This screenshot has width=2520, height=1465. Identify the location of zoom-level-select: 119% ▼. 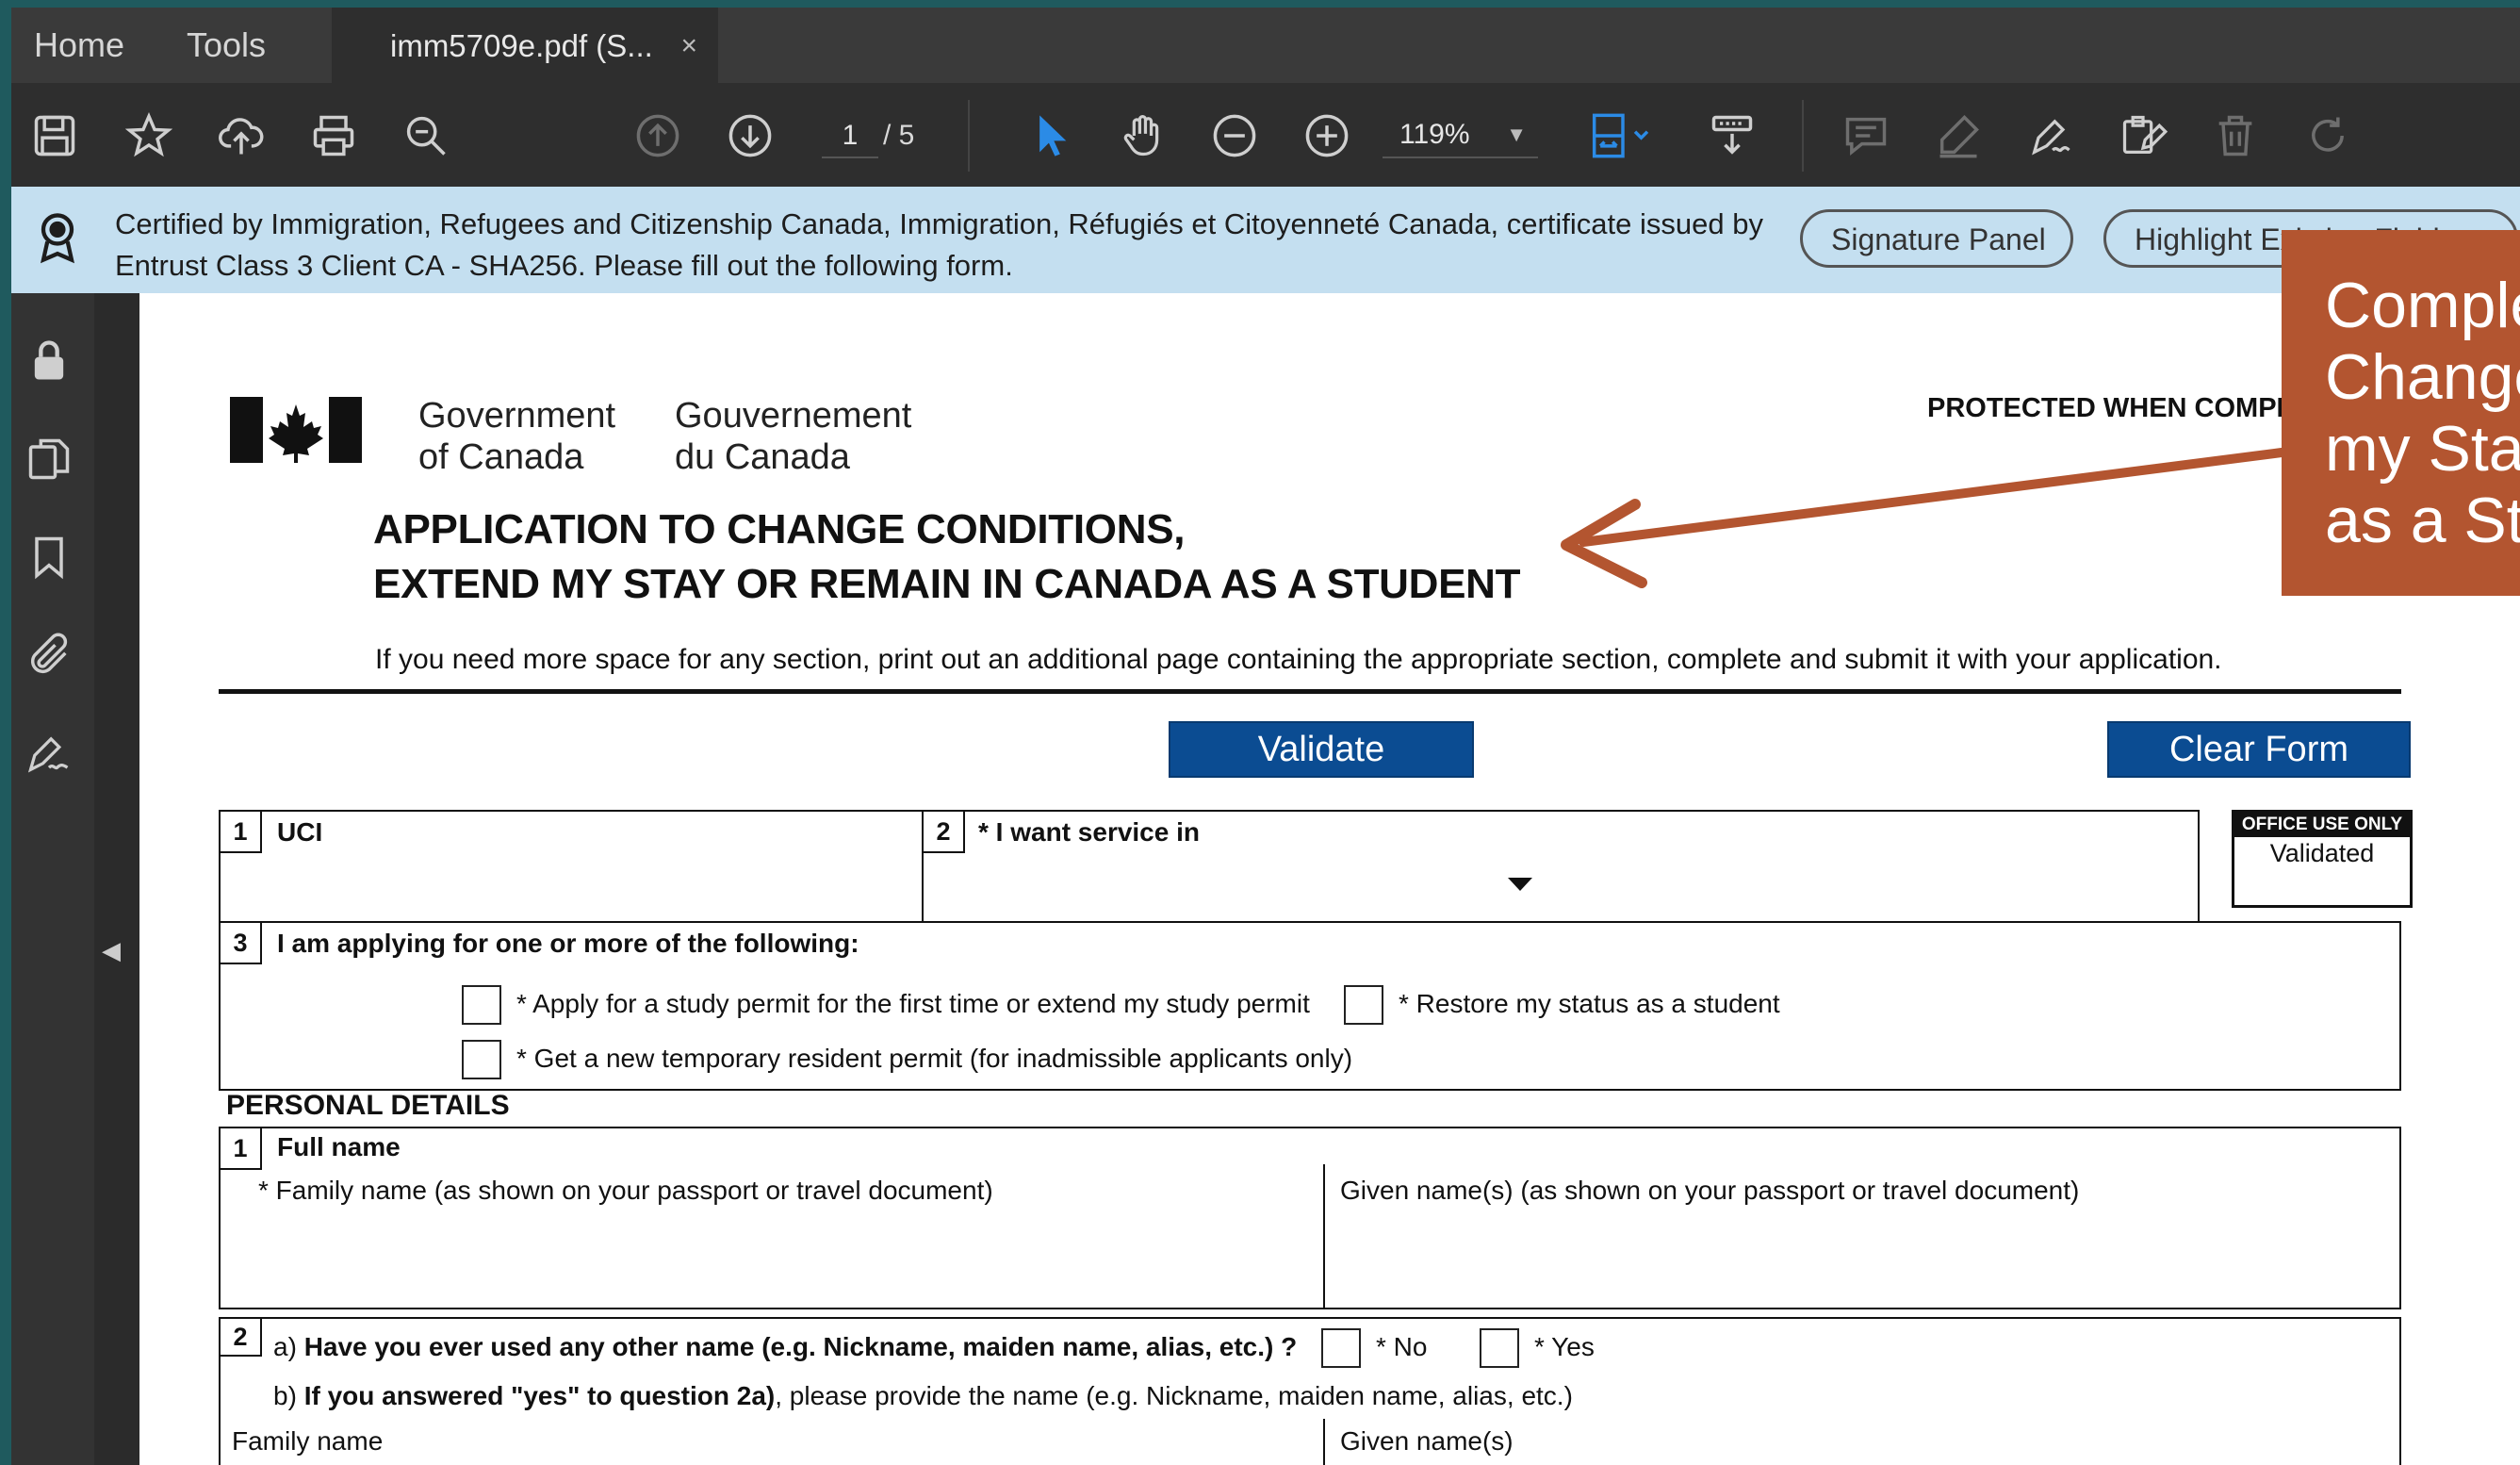
(1460, 134).